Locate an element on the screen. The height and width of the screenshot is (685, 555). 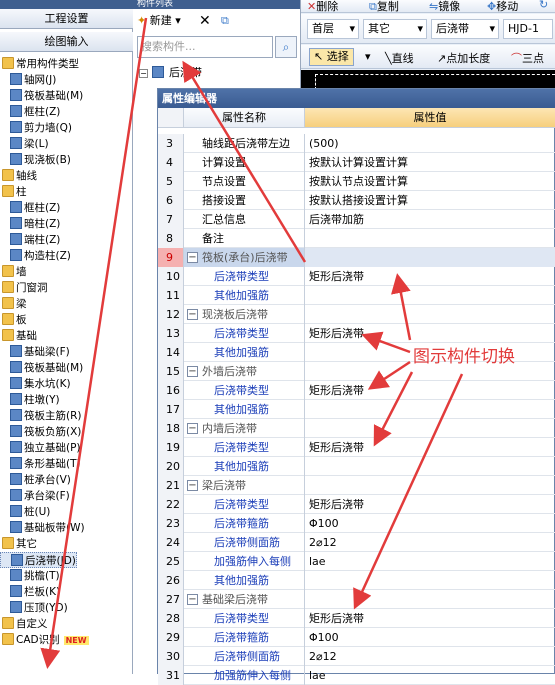
annotation-label: 图示构件切换 is located at coordinates (464, 356).